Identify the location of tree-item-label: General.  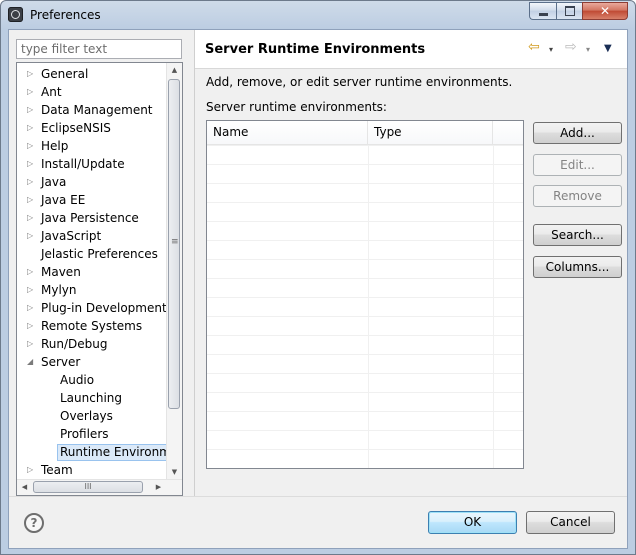
(65, 74).